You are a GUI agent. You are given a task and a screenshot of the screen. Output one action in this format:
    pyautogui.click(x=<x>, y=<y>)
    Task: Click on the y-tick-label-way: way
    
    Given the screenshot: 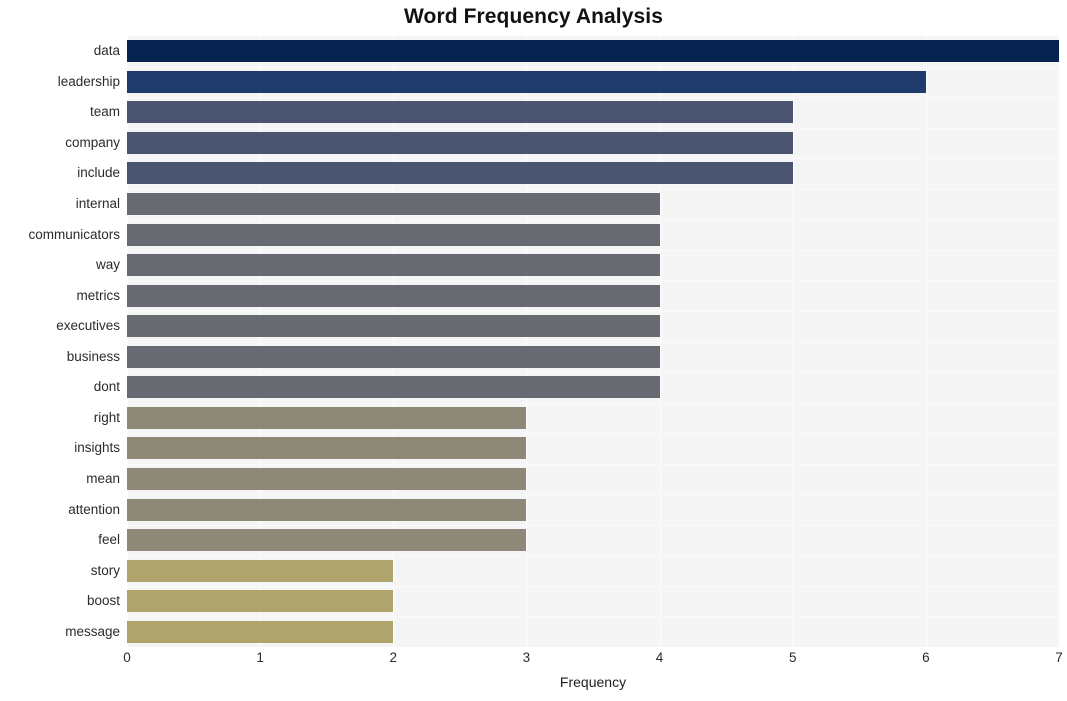 What is the action you would take?
    pyautogui.click(x=107, y=265)
    